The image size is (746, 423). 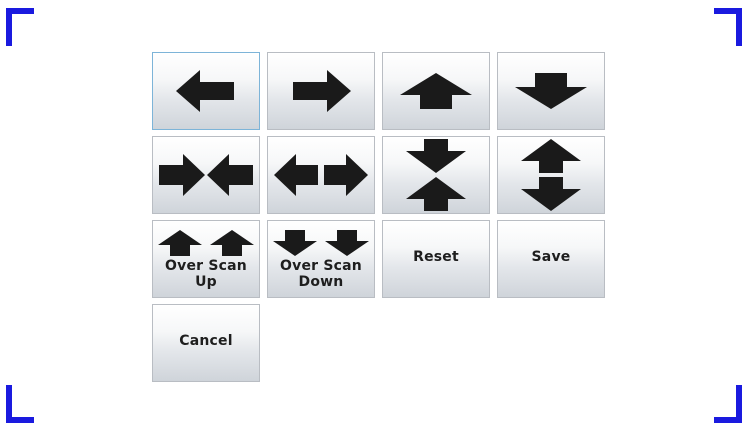 What do you see at coordinates (727, 28) in the screenshot?
I see `top-right-corner-mark` at bounding box center [727, 28].